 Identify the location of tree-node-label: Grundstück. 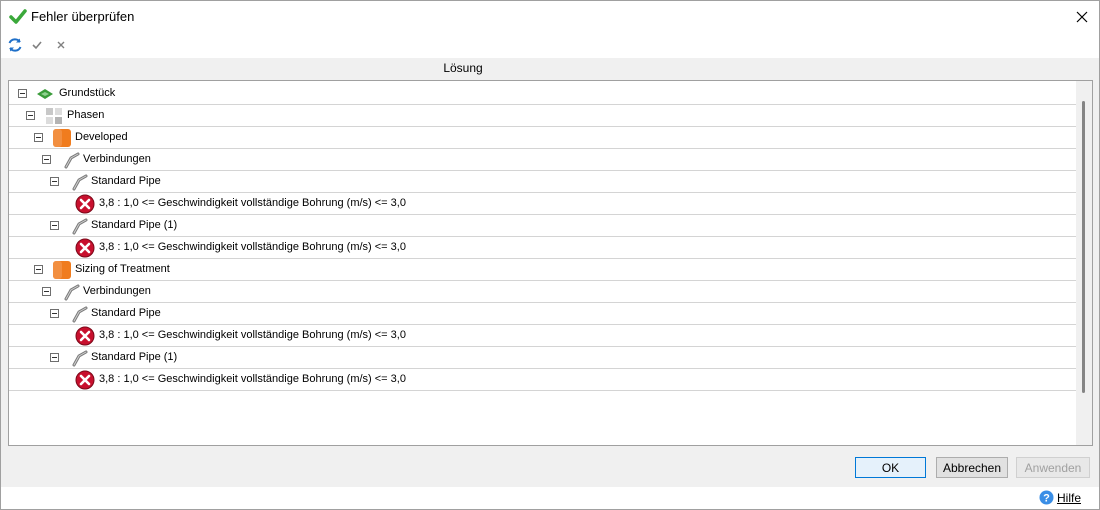
(87, 93).